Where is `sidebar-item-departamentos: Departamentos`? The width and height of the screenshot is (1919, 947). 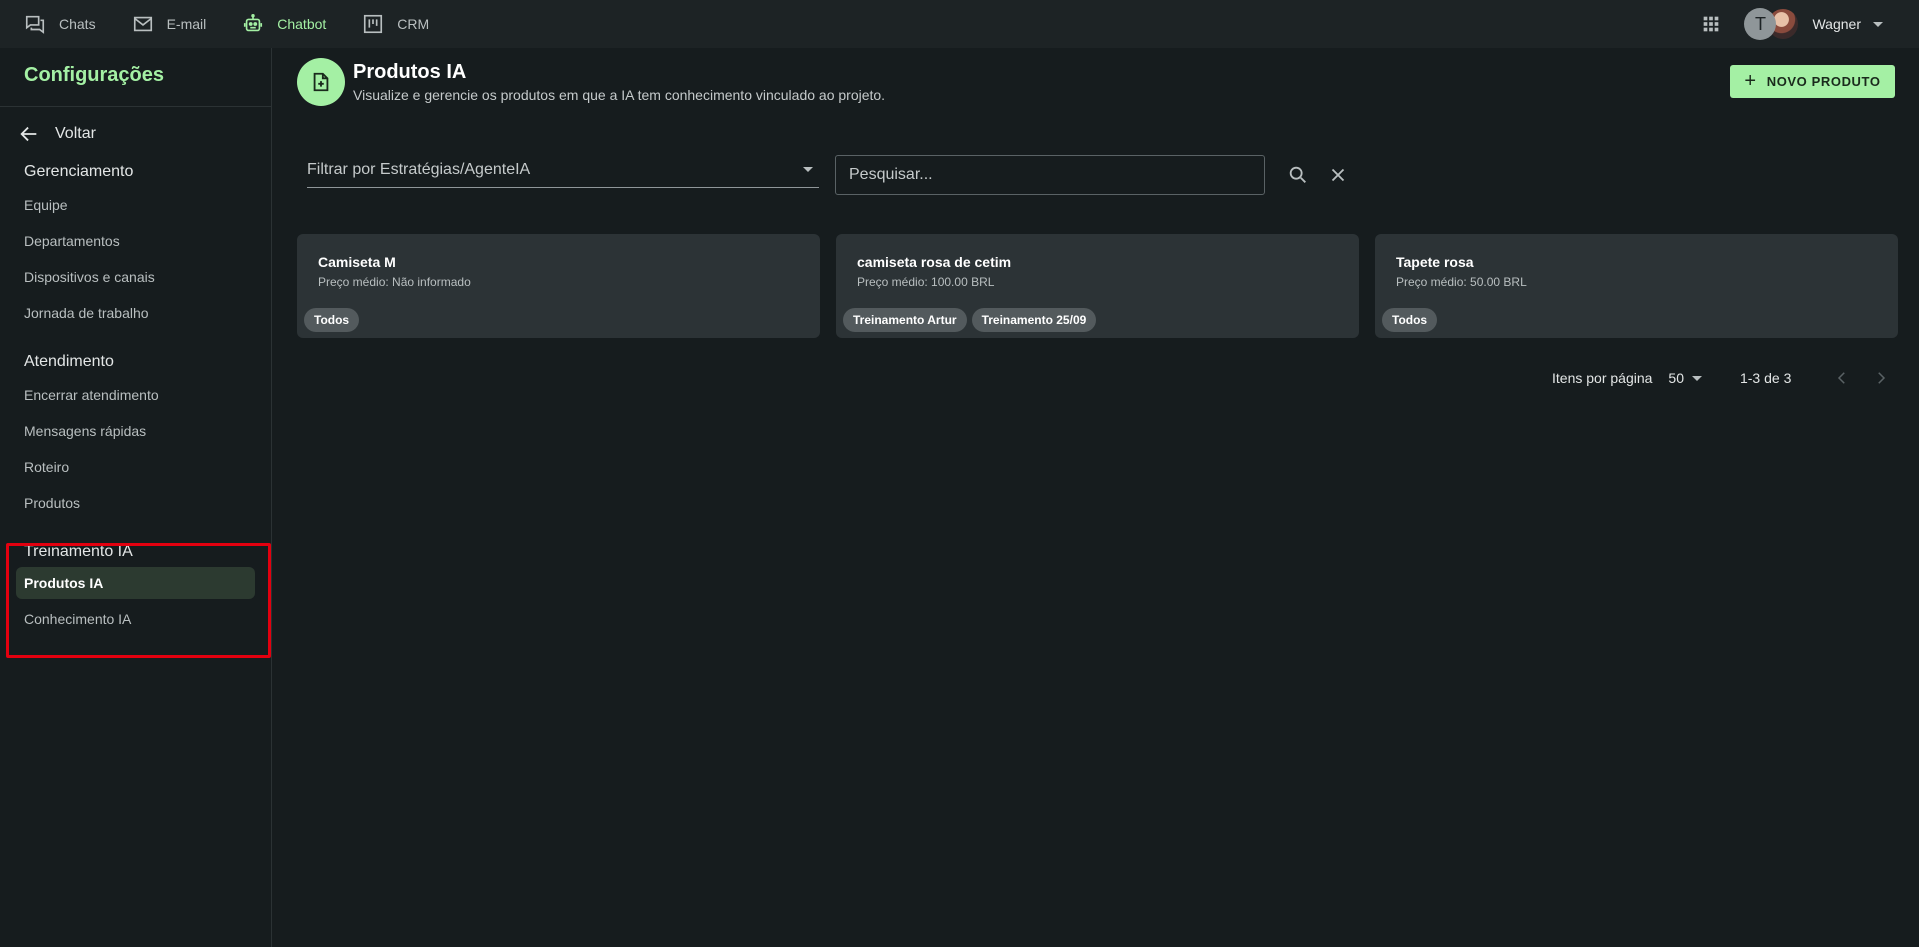 sidebar-item-departamentos: Departamentos is located at coordinates (135, 241).